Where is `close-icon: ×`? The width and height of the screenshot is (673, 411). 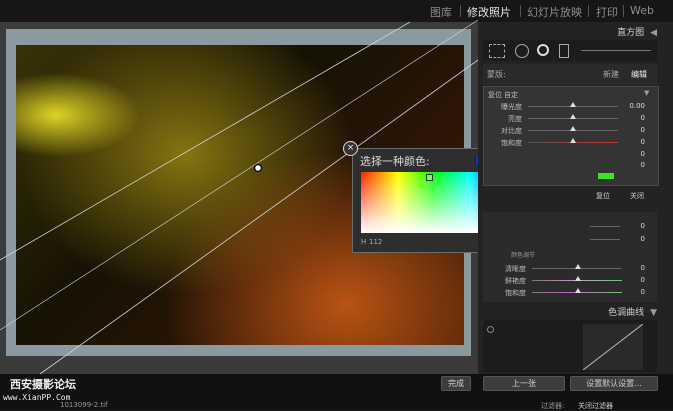
close-icon: × is located at coordinates (350, 148).